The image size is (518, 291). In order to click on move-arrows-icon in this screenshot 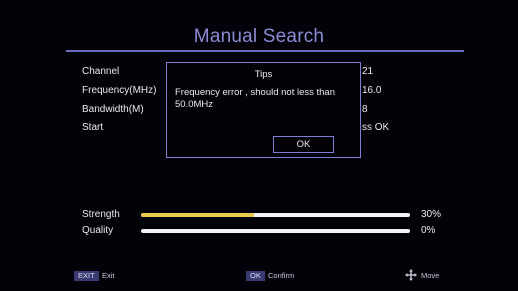, I will do `click(411, 275)`.